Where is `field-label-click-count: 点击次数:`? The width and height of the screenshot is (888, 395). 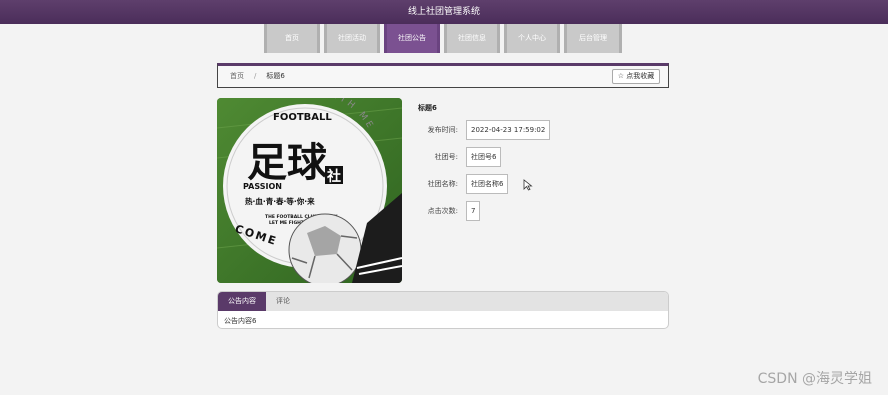
field-label-click-count: 点击次数: is located at coordinates (442, 211).